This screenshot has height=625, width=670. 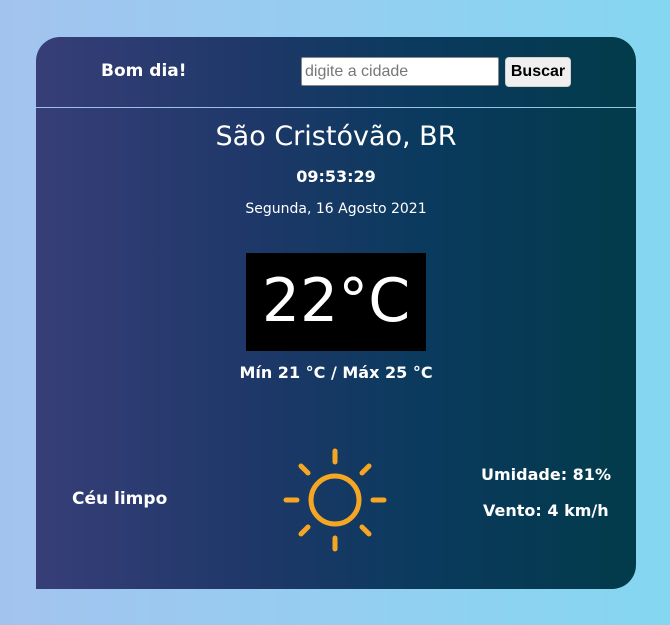 What do you see at coordinates (546, 474) in the screenshot?
I see `humidity-value: Umidade: 81%` at bounding box center [546, 474].